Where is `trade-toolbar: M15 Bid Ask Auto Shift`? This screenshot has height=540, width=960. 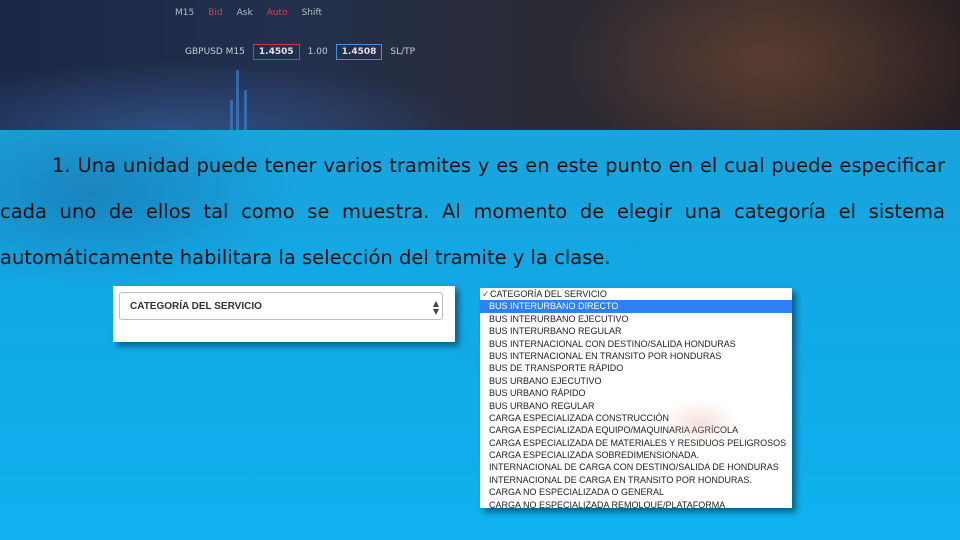
trade-toolbar: M15 Bid Ask Auto Shift is located at coordinates (248, 13).